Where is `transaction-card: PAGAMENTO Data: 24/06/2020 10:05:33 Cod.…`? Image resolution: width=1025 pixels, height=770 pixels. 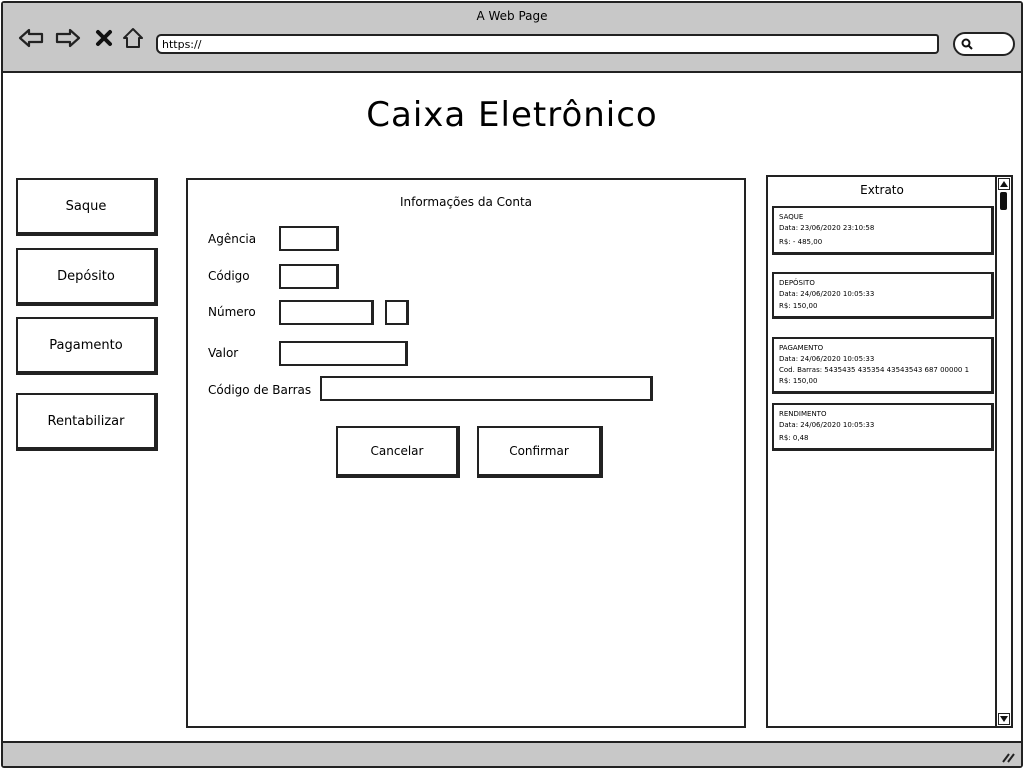
transaction-card: PAGAMENTO Data: 24/06/2020 10:05:33 Cod.… is located at coordinates (883, 365).